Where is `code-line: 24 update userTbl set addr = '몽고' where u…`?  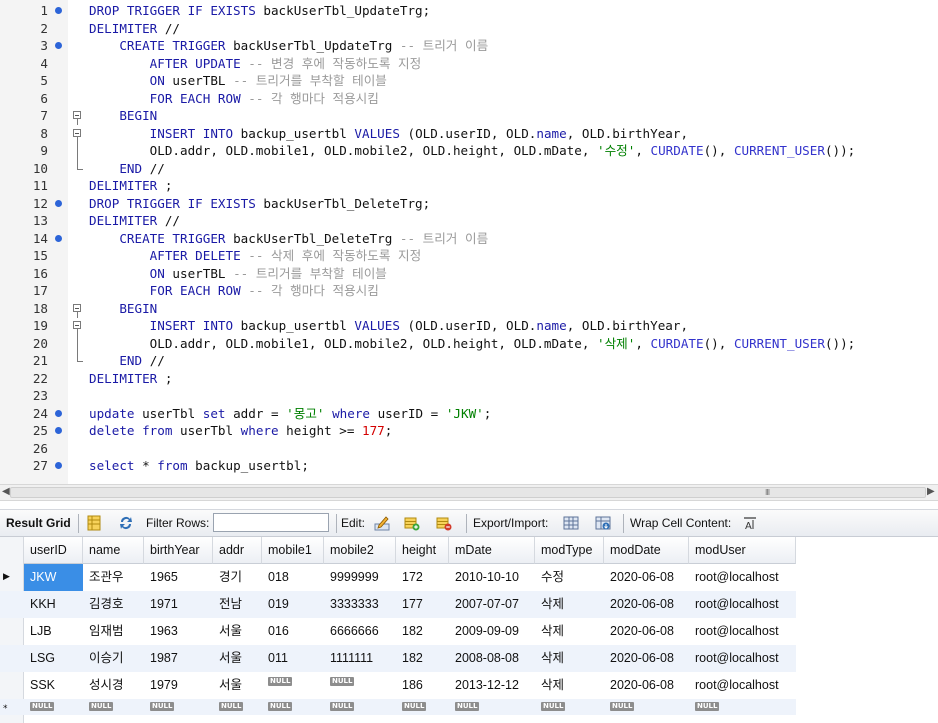 code-line: 24 update userTbl set addr = '몽고' where u… is located at coordinates (469, 414).